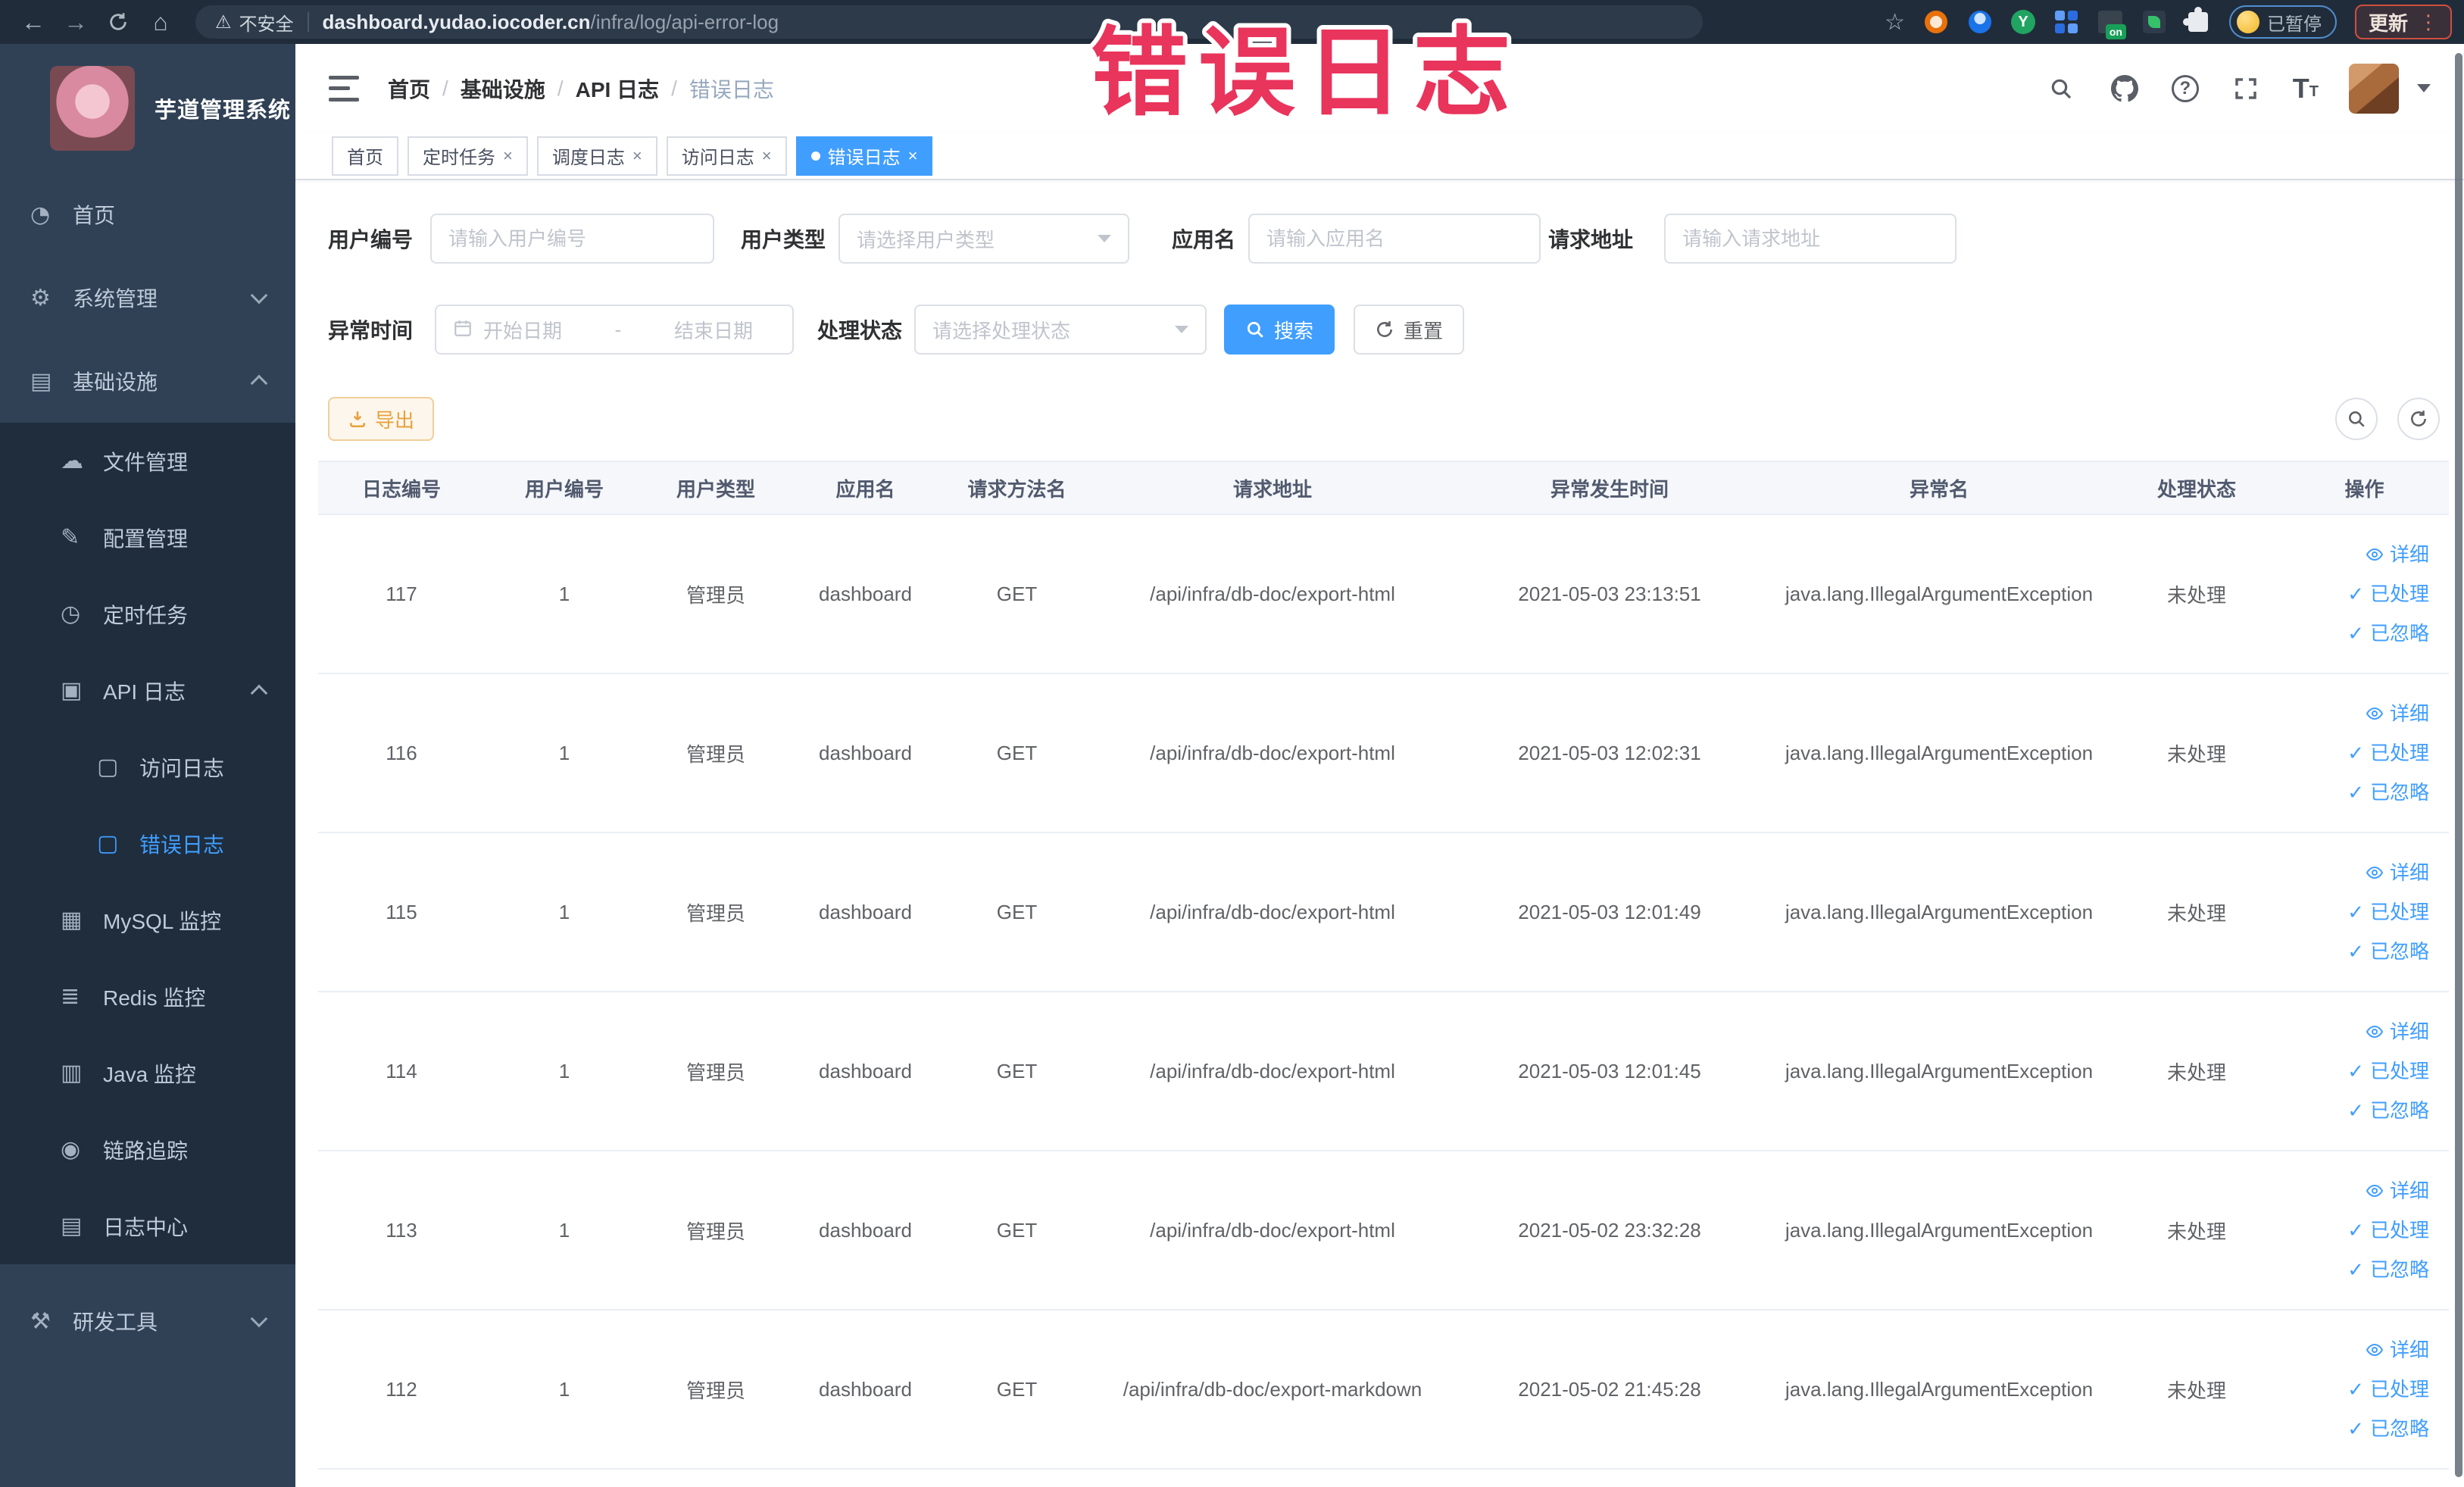 Image resolution: width=2464 pixels, height=1487 pixels. I want to click on extension-grid-icon, so click(2066, 22).